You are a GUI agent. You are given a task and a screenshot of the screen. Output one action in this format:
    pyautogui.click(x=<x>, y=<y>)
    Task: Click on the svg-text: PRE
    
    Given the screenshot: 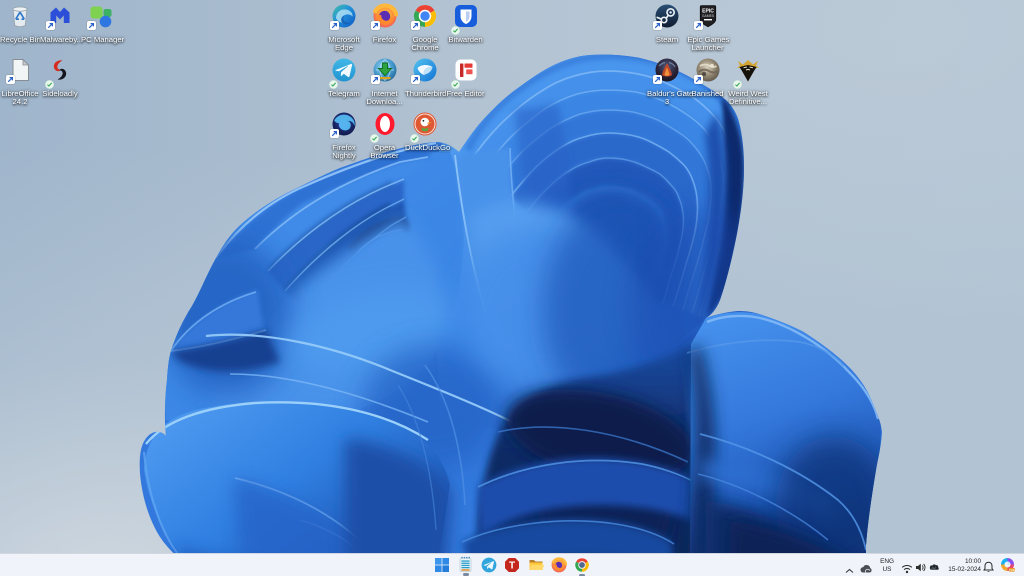 What is the action you would take?
    pyautogui.click(x=1012, y=570)
    